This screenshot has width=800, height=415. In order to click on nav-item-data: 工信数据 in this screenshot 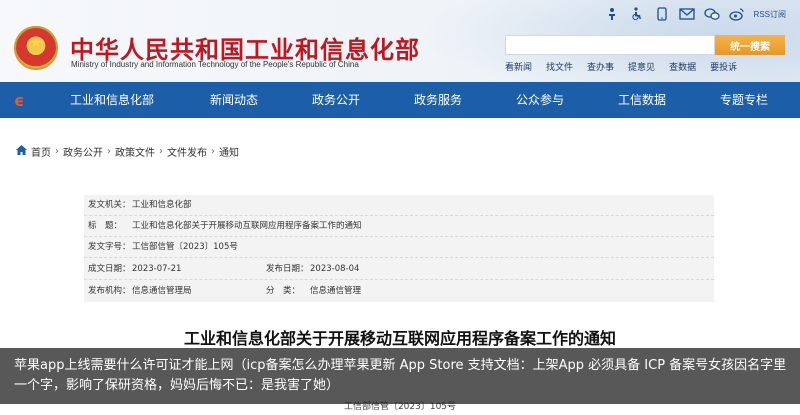, I will do `click(642, 100)`.